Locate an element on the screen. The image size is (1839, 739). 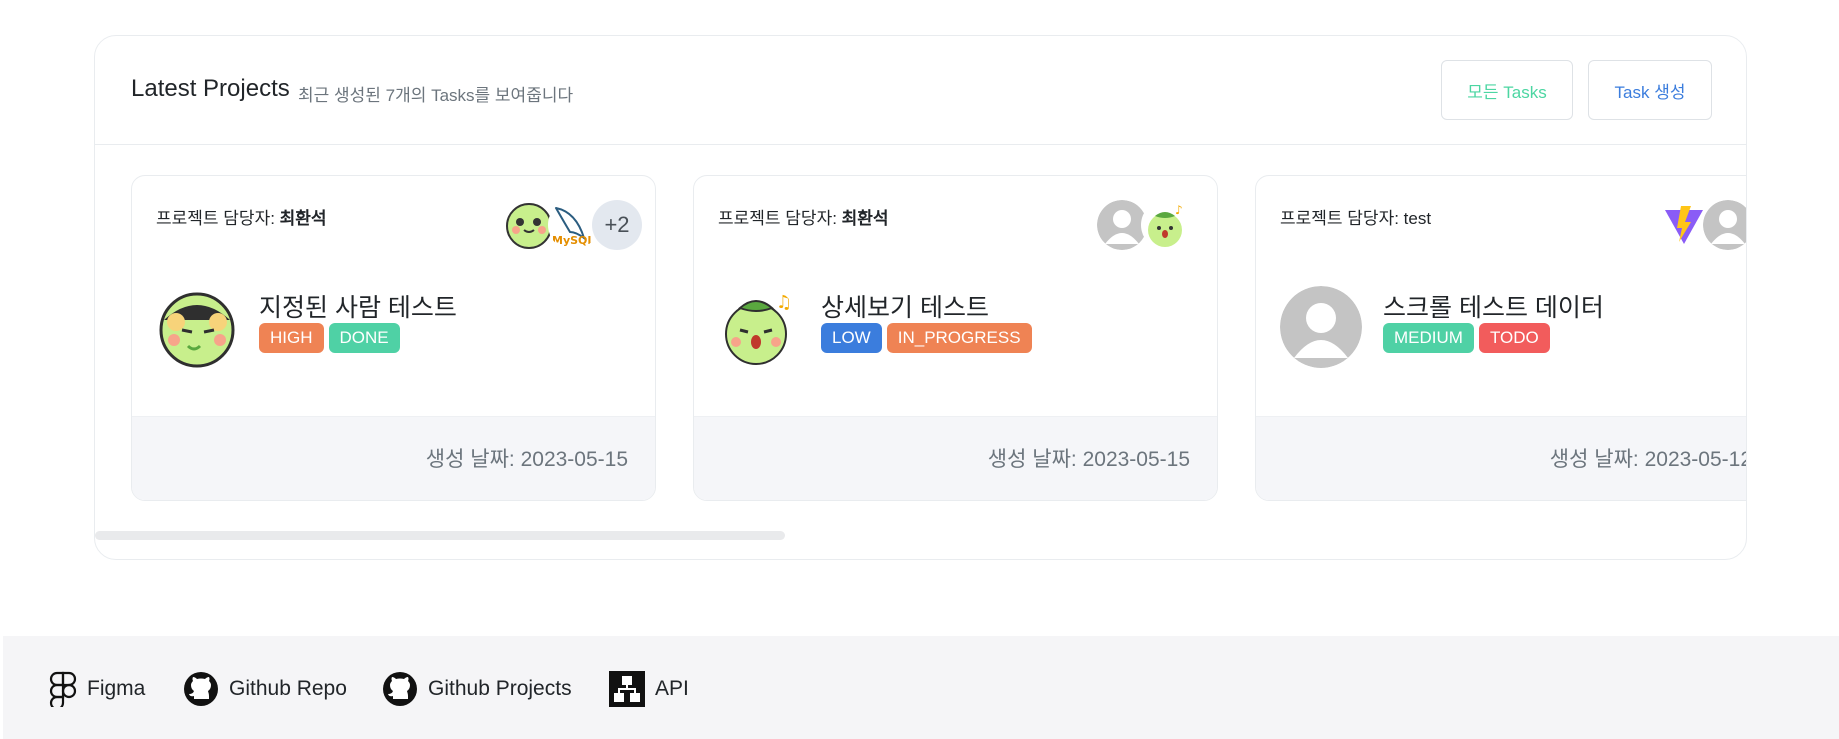
mysql-logo-icon: MySQL is located at coordinates (573, 225).